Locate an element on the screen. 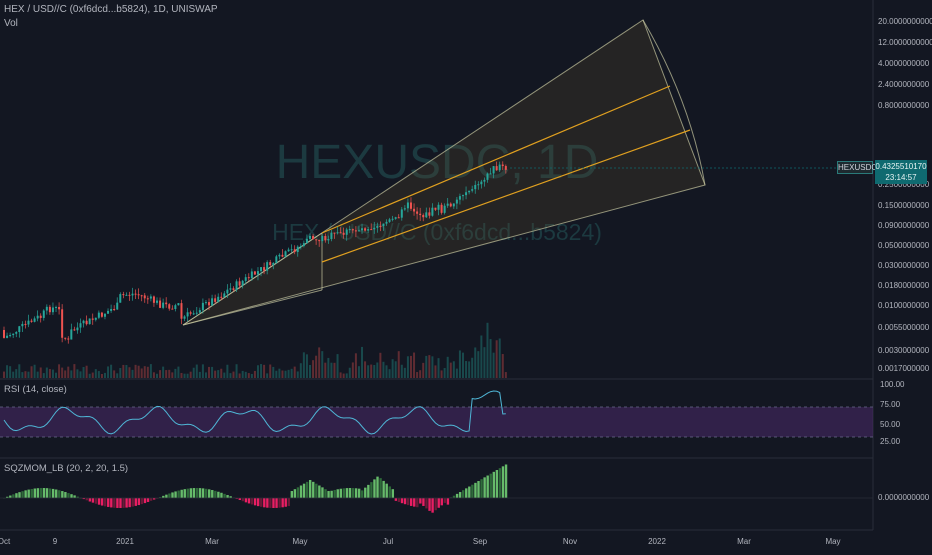 Image resolution: width=932 pixels, height=555 pixels. time-axis-label: Sep is located at coordinates (480, 541).